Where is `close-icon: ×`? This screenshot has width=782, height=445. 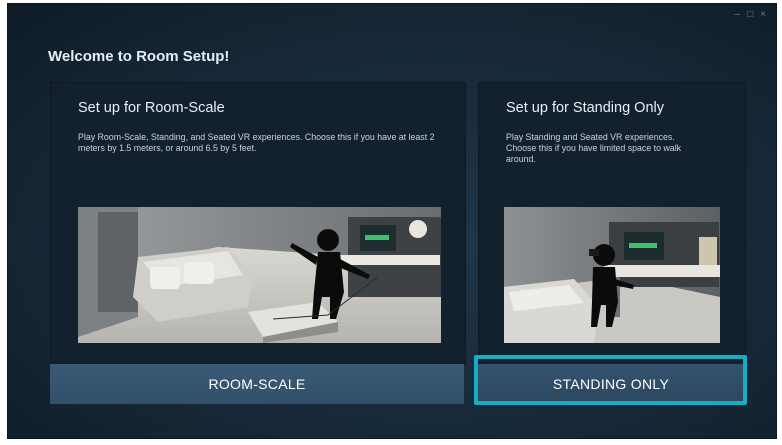 close-icon: × is located at coordinates (763, 15).